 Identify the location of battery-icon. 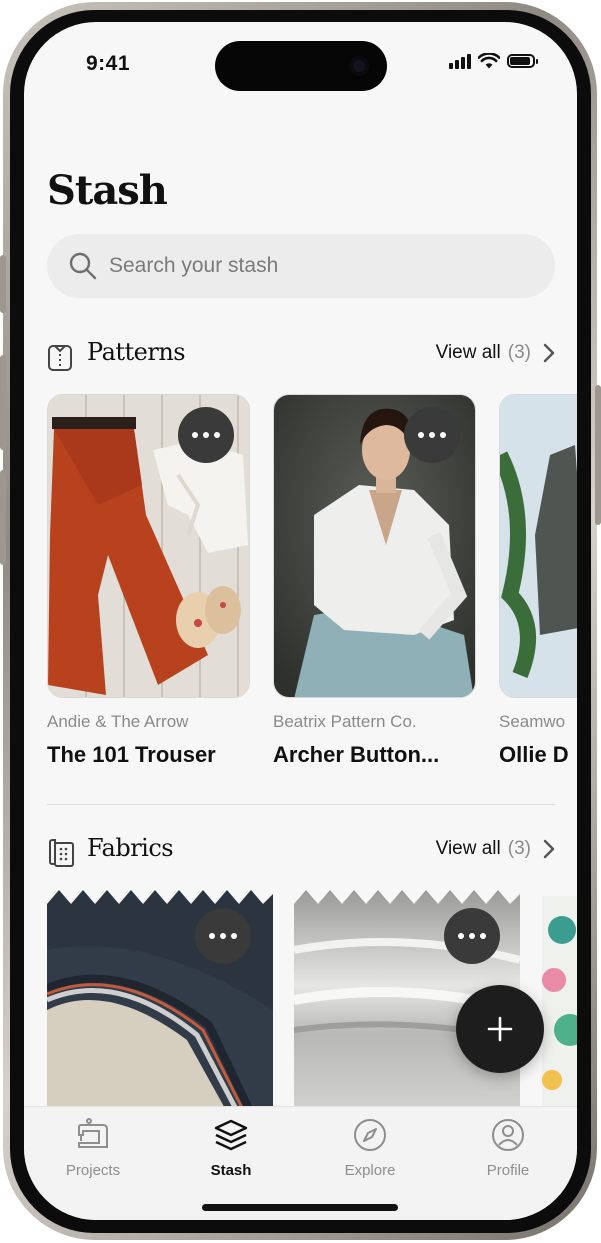
(522, 61).